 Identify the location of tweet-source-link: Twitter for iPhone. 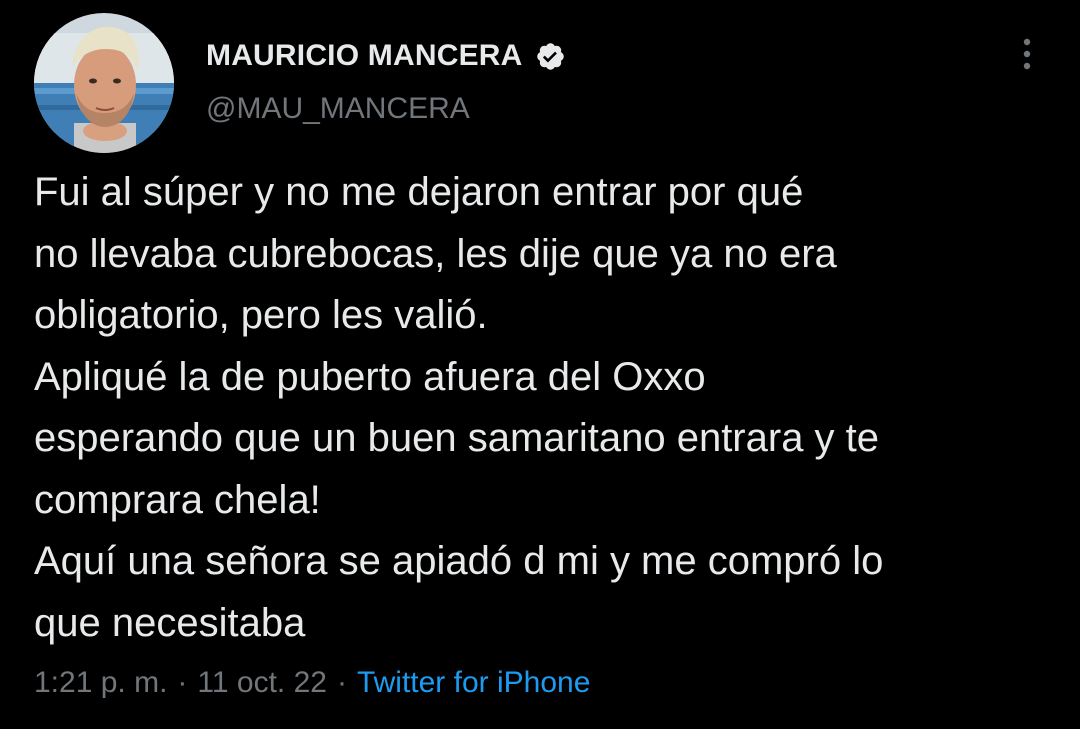
(473, 682).